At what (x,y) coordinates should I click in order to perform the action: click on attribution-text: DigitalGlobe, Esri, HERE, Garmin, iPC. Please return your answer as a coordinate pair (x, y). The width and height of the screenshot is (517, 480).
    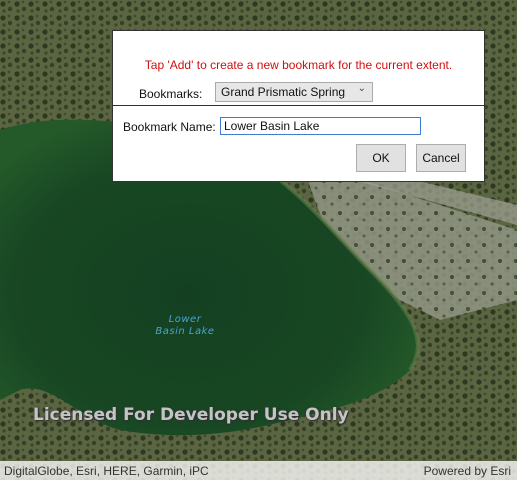
    Looking at the image, I should click on (106, 471).